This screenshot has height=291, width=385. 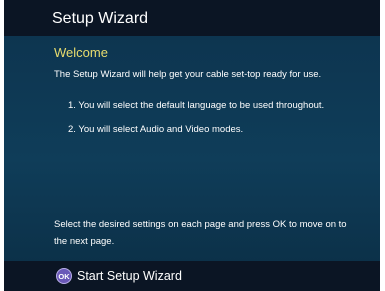 I want to click on action-bar: OK Start Setup Wizard, so click(x=192, y=276).